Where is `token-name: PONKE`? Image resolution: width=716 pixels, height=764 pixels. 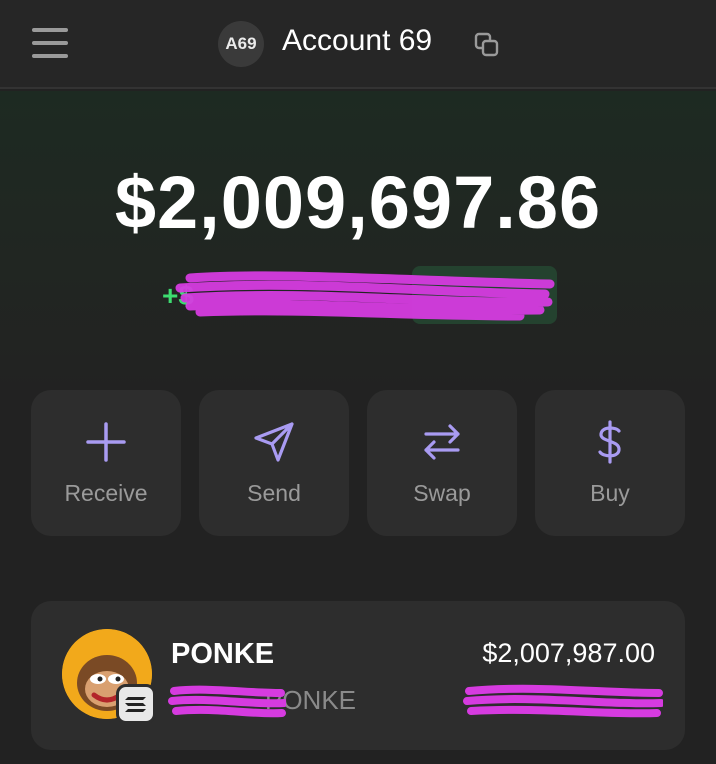 token-name: PONKE is located at coordinates (223, 654).